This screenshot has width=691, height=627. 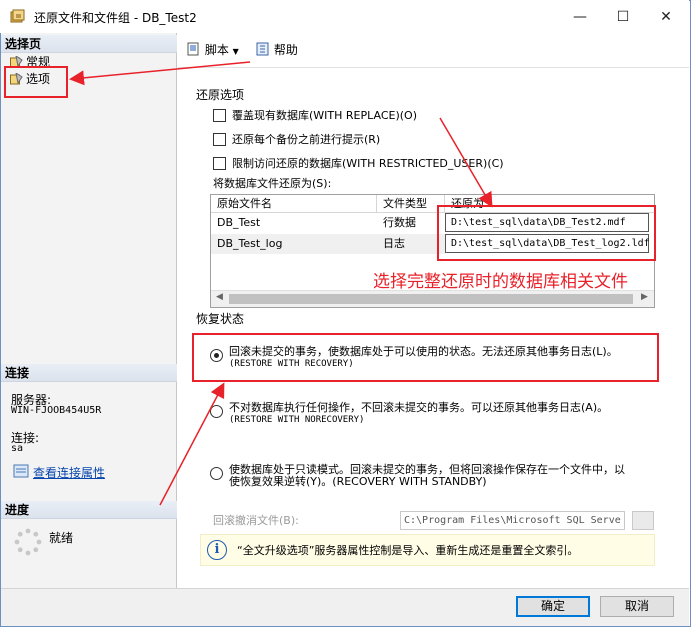 What do you see at coordinates (433, 67) in the screenshot?
I see `toolbar-divider` at bounding box center [433, 67].